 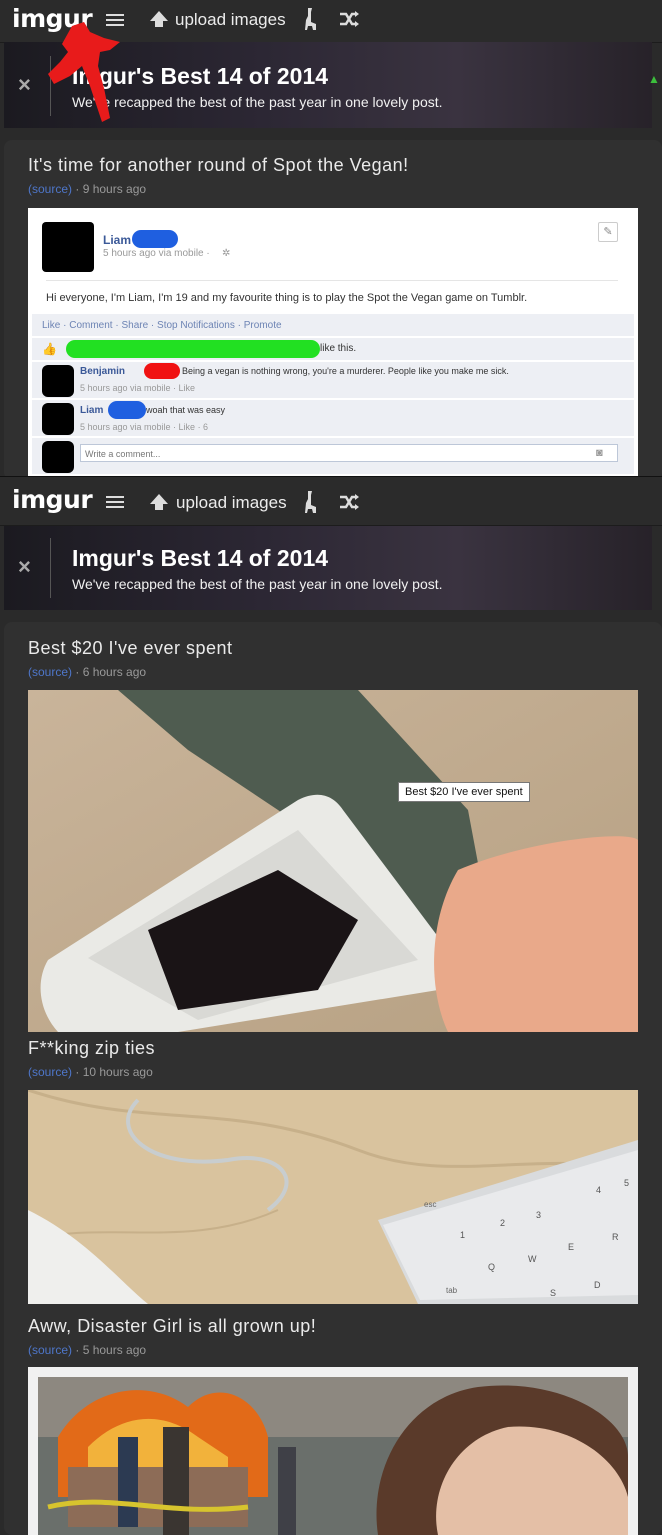 I want to click on camera-icon: ◙, so click(x=599, y=453).